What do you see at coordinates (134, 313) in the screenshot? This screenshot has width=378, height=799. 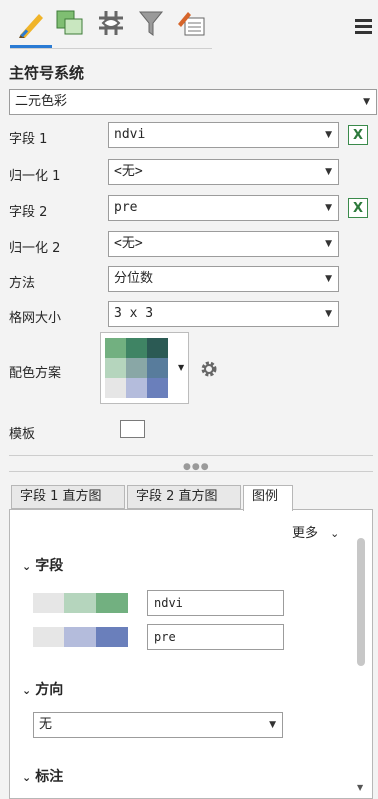 I see `dropdown-value: 3 x 3` at bounding box center [134, 313].